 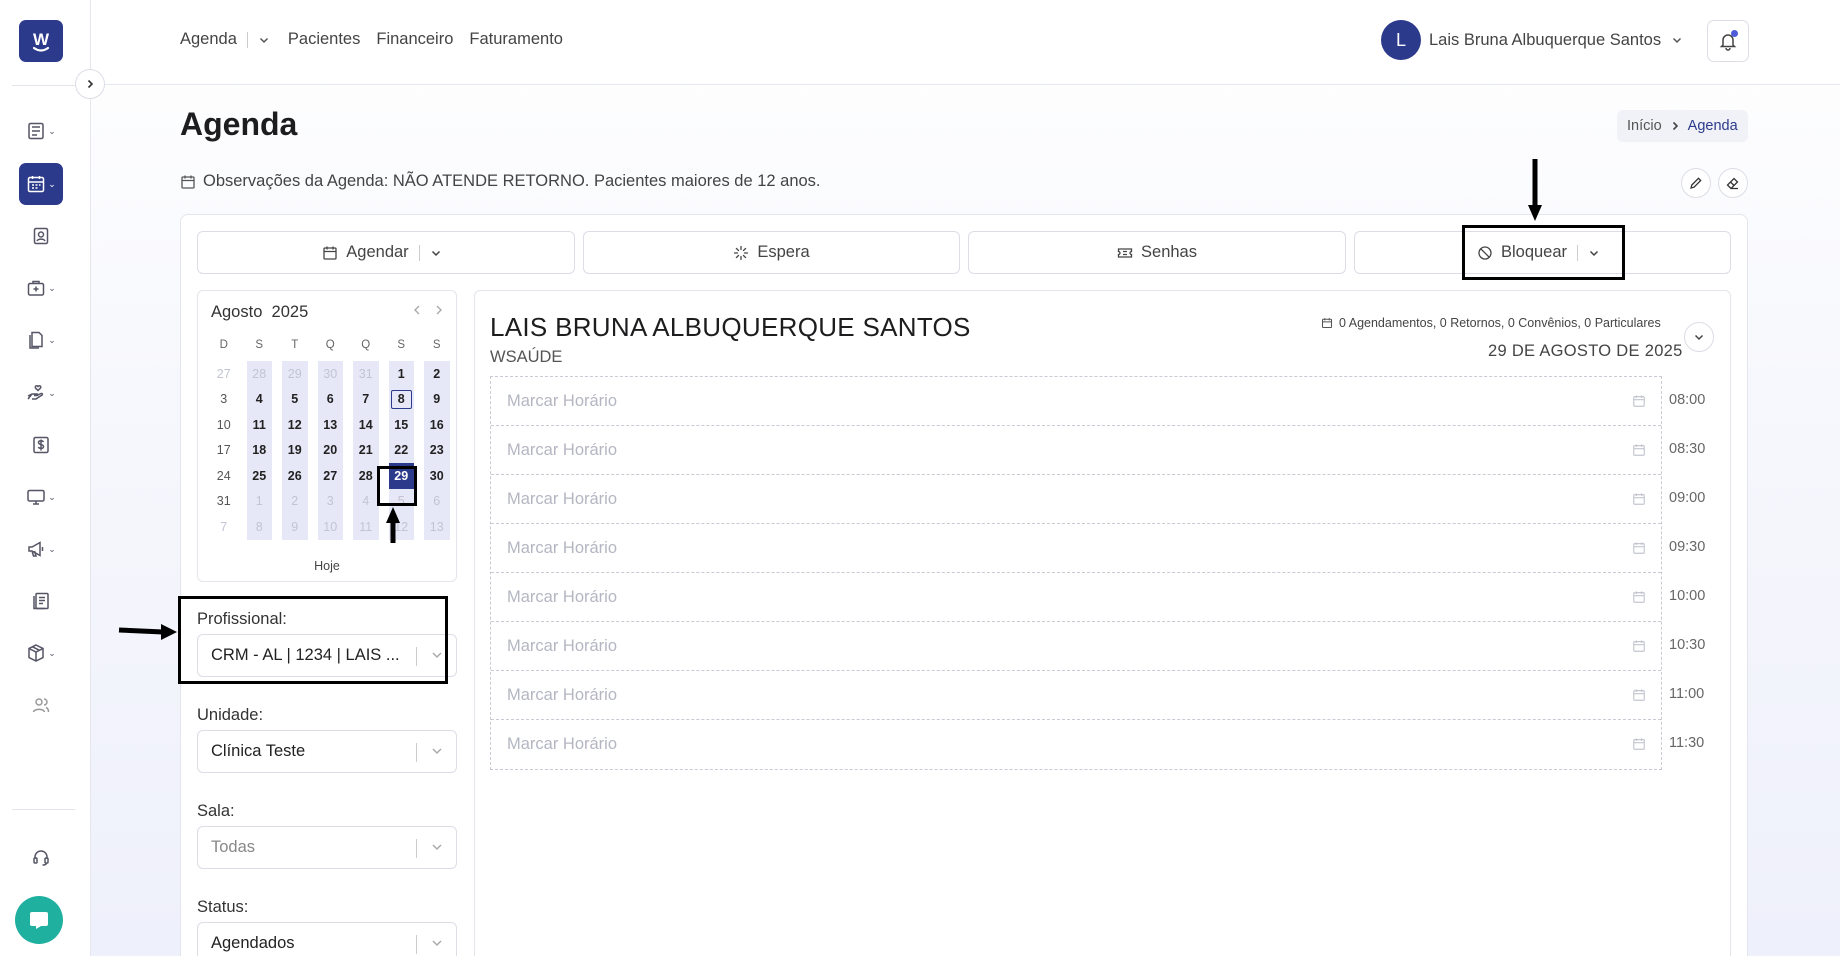 I want to click on chat-button, so click(x=39, y=920).